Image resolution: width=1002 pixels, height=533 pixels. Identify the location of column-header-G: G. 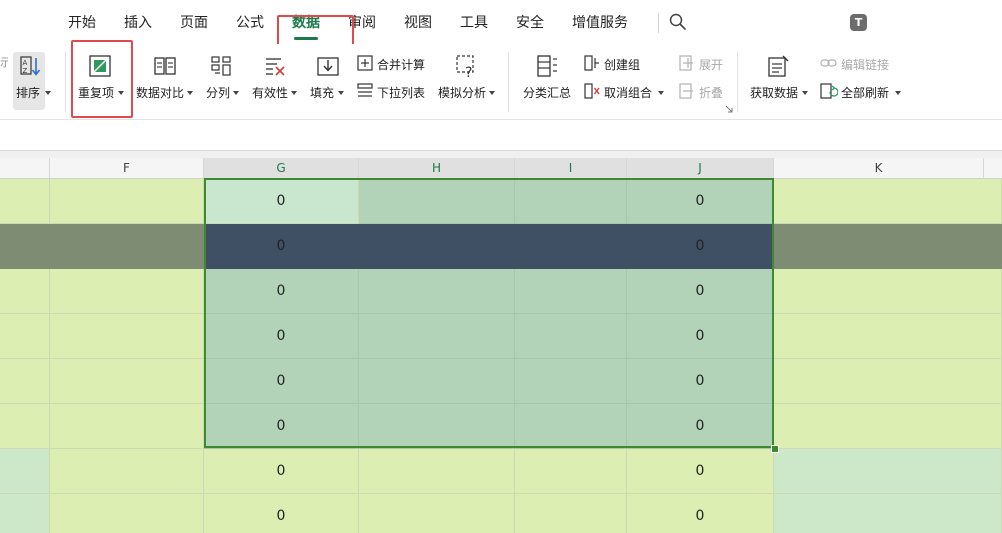
(281, 168).